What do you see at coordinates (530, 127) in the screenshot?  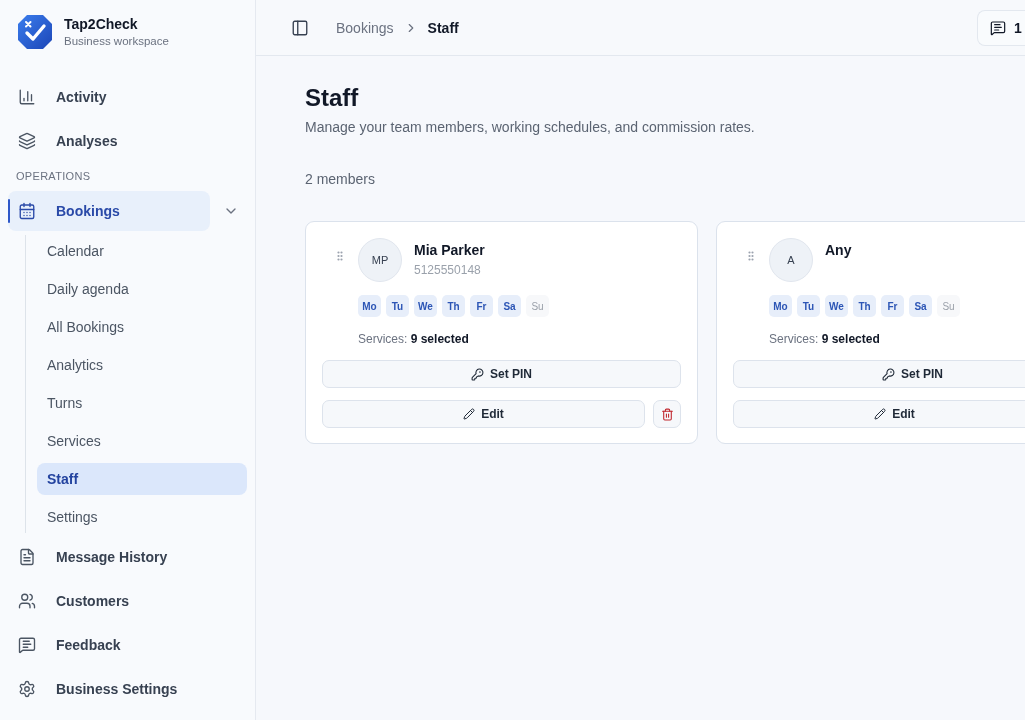 I see `page-description: Manage your team members, working schedules, and commission rates.` at bounding box center [530, 127].